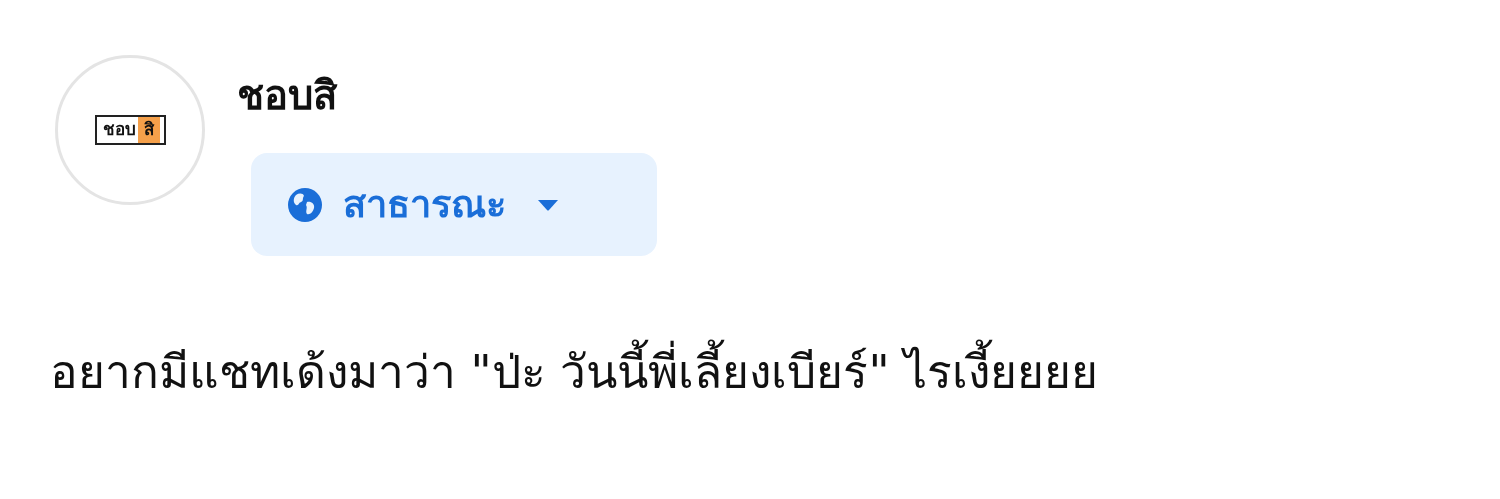 The height and width of the screenshot is (499, 1500). What do you see at coordinates (287, 95) in the screenshot?
I see `profile-name: ชอบสิ` at bounding box center [287, 95].